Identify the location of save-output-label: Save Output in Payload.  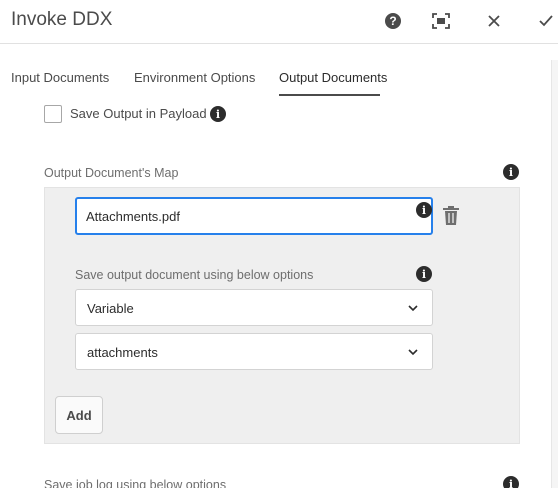
(138, 113).